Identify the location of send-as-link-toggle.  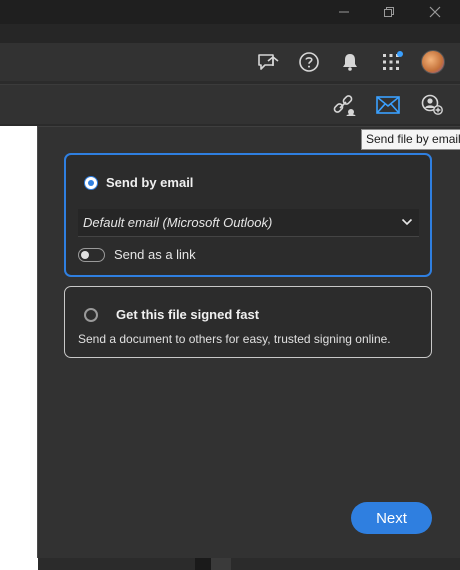
(91, 255).